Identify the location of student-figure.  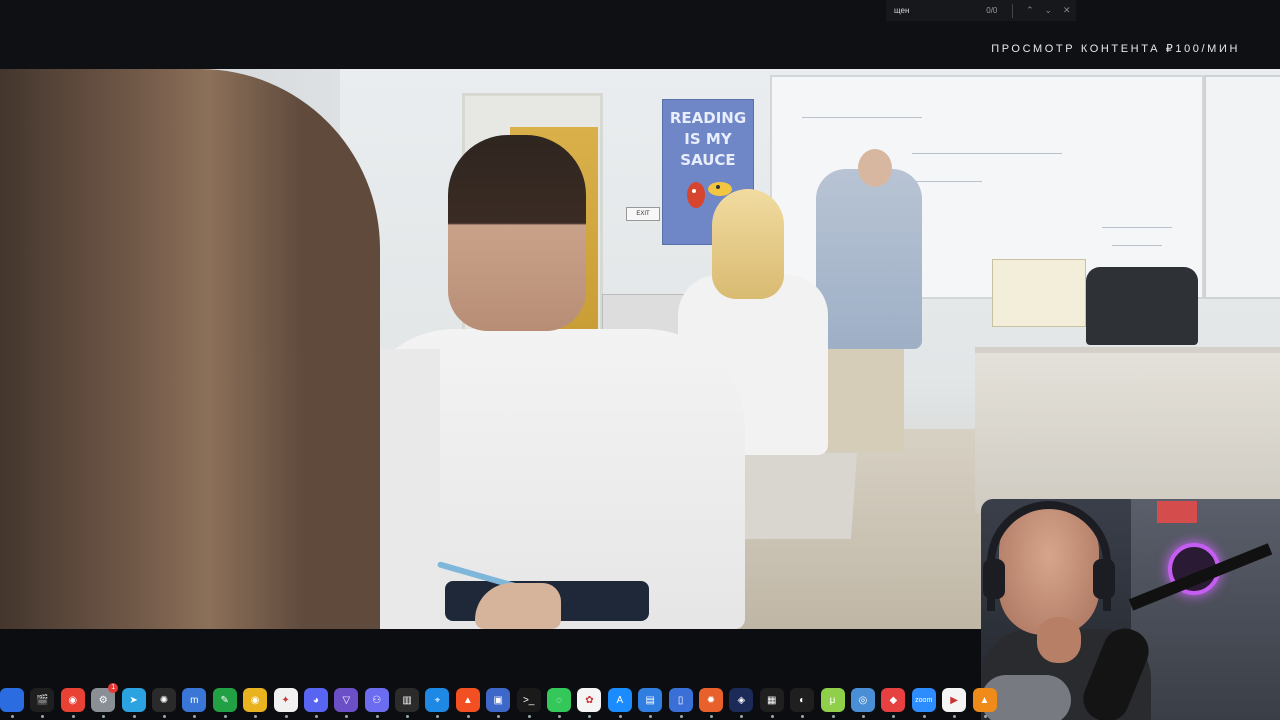
(517, 233).